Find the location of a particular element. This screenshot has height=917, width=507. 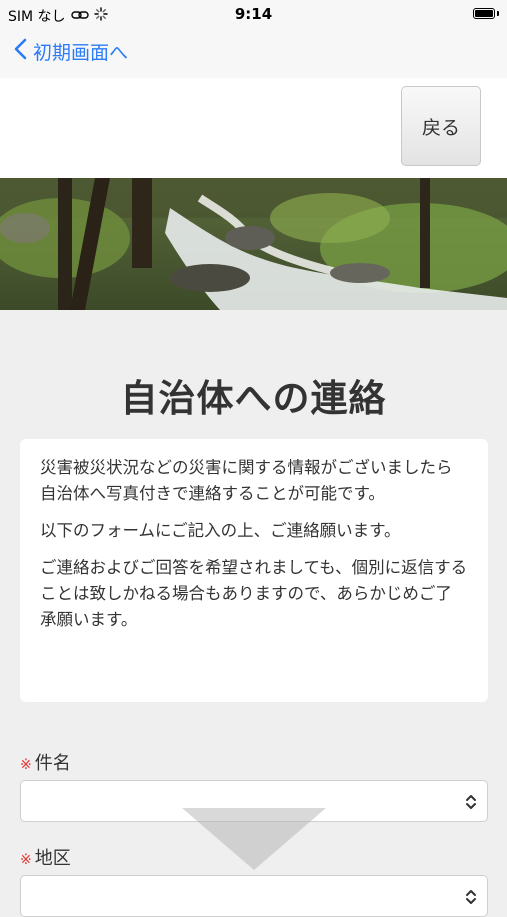

subject-field-label: ※ 件名 is located at coordinates (45, 762).